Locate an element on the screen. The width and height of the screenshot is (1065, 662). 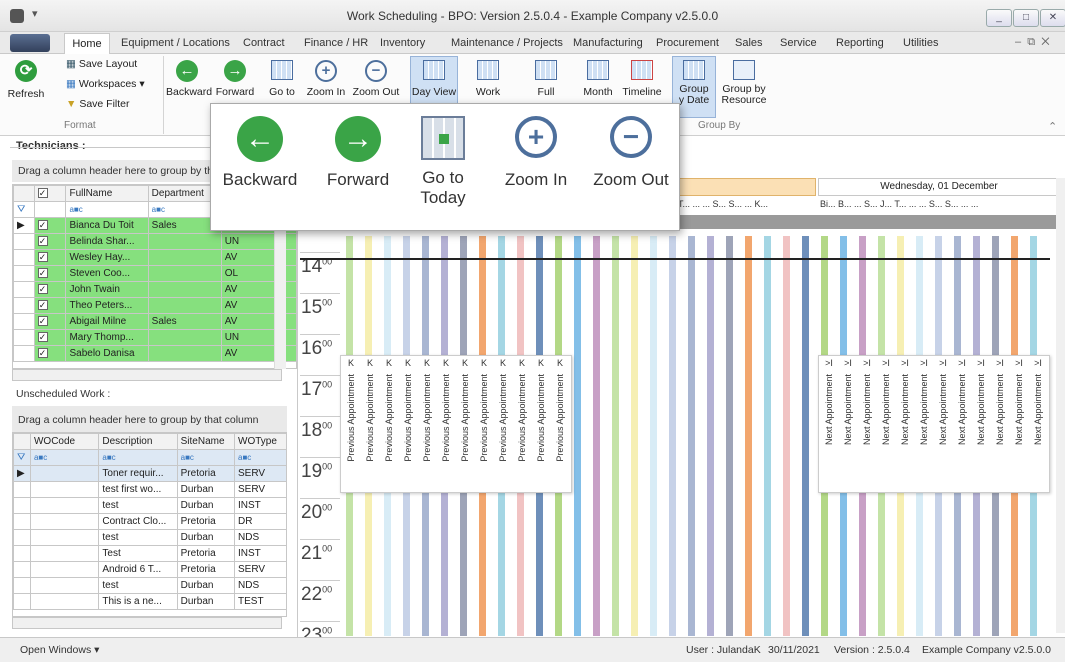
col-fullname: FullName is located at coordinates (107, 193).